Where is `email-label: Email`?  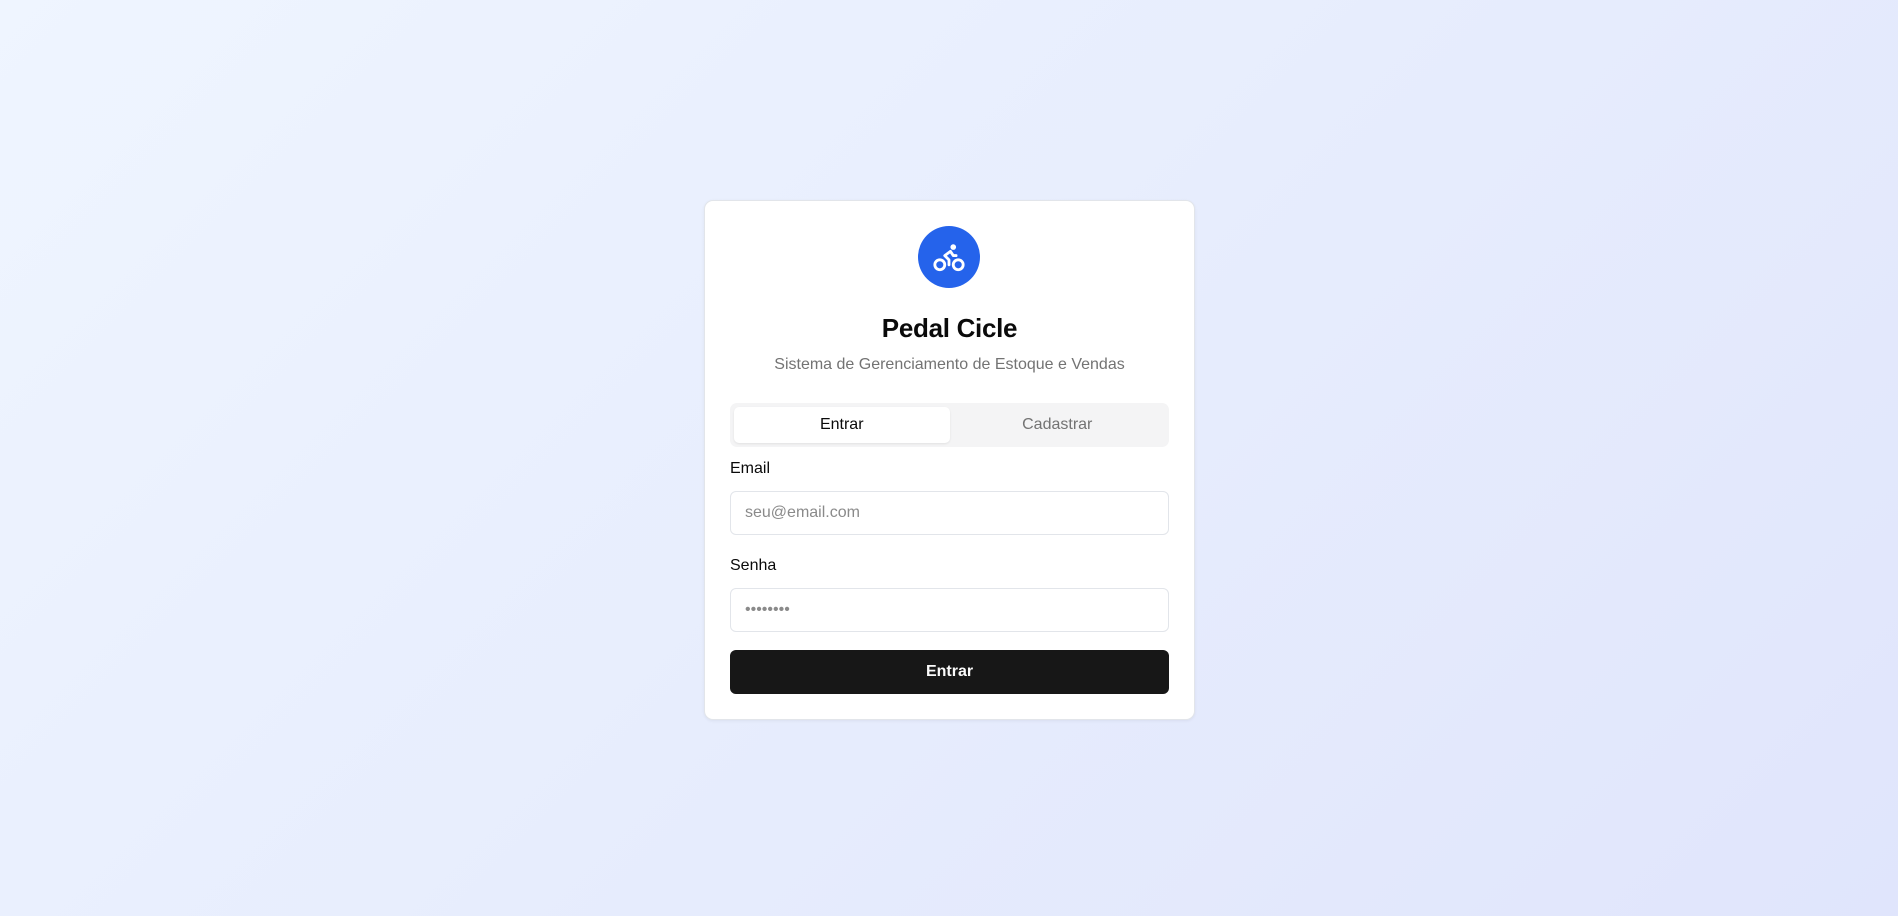 email-label: Email is located at coordinates (750, 468).